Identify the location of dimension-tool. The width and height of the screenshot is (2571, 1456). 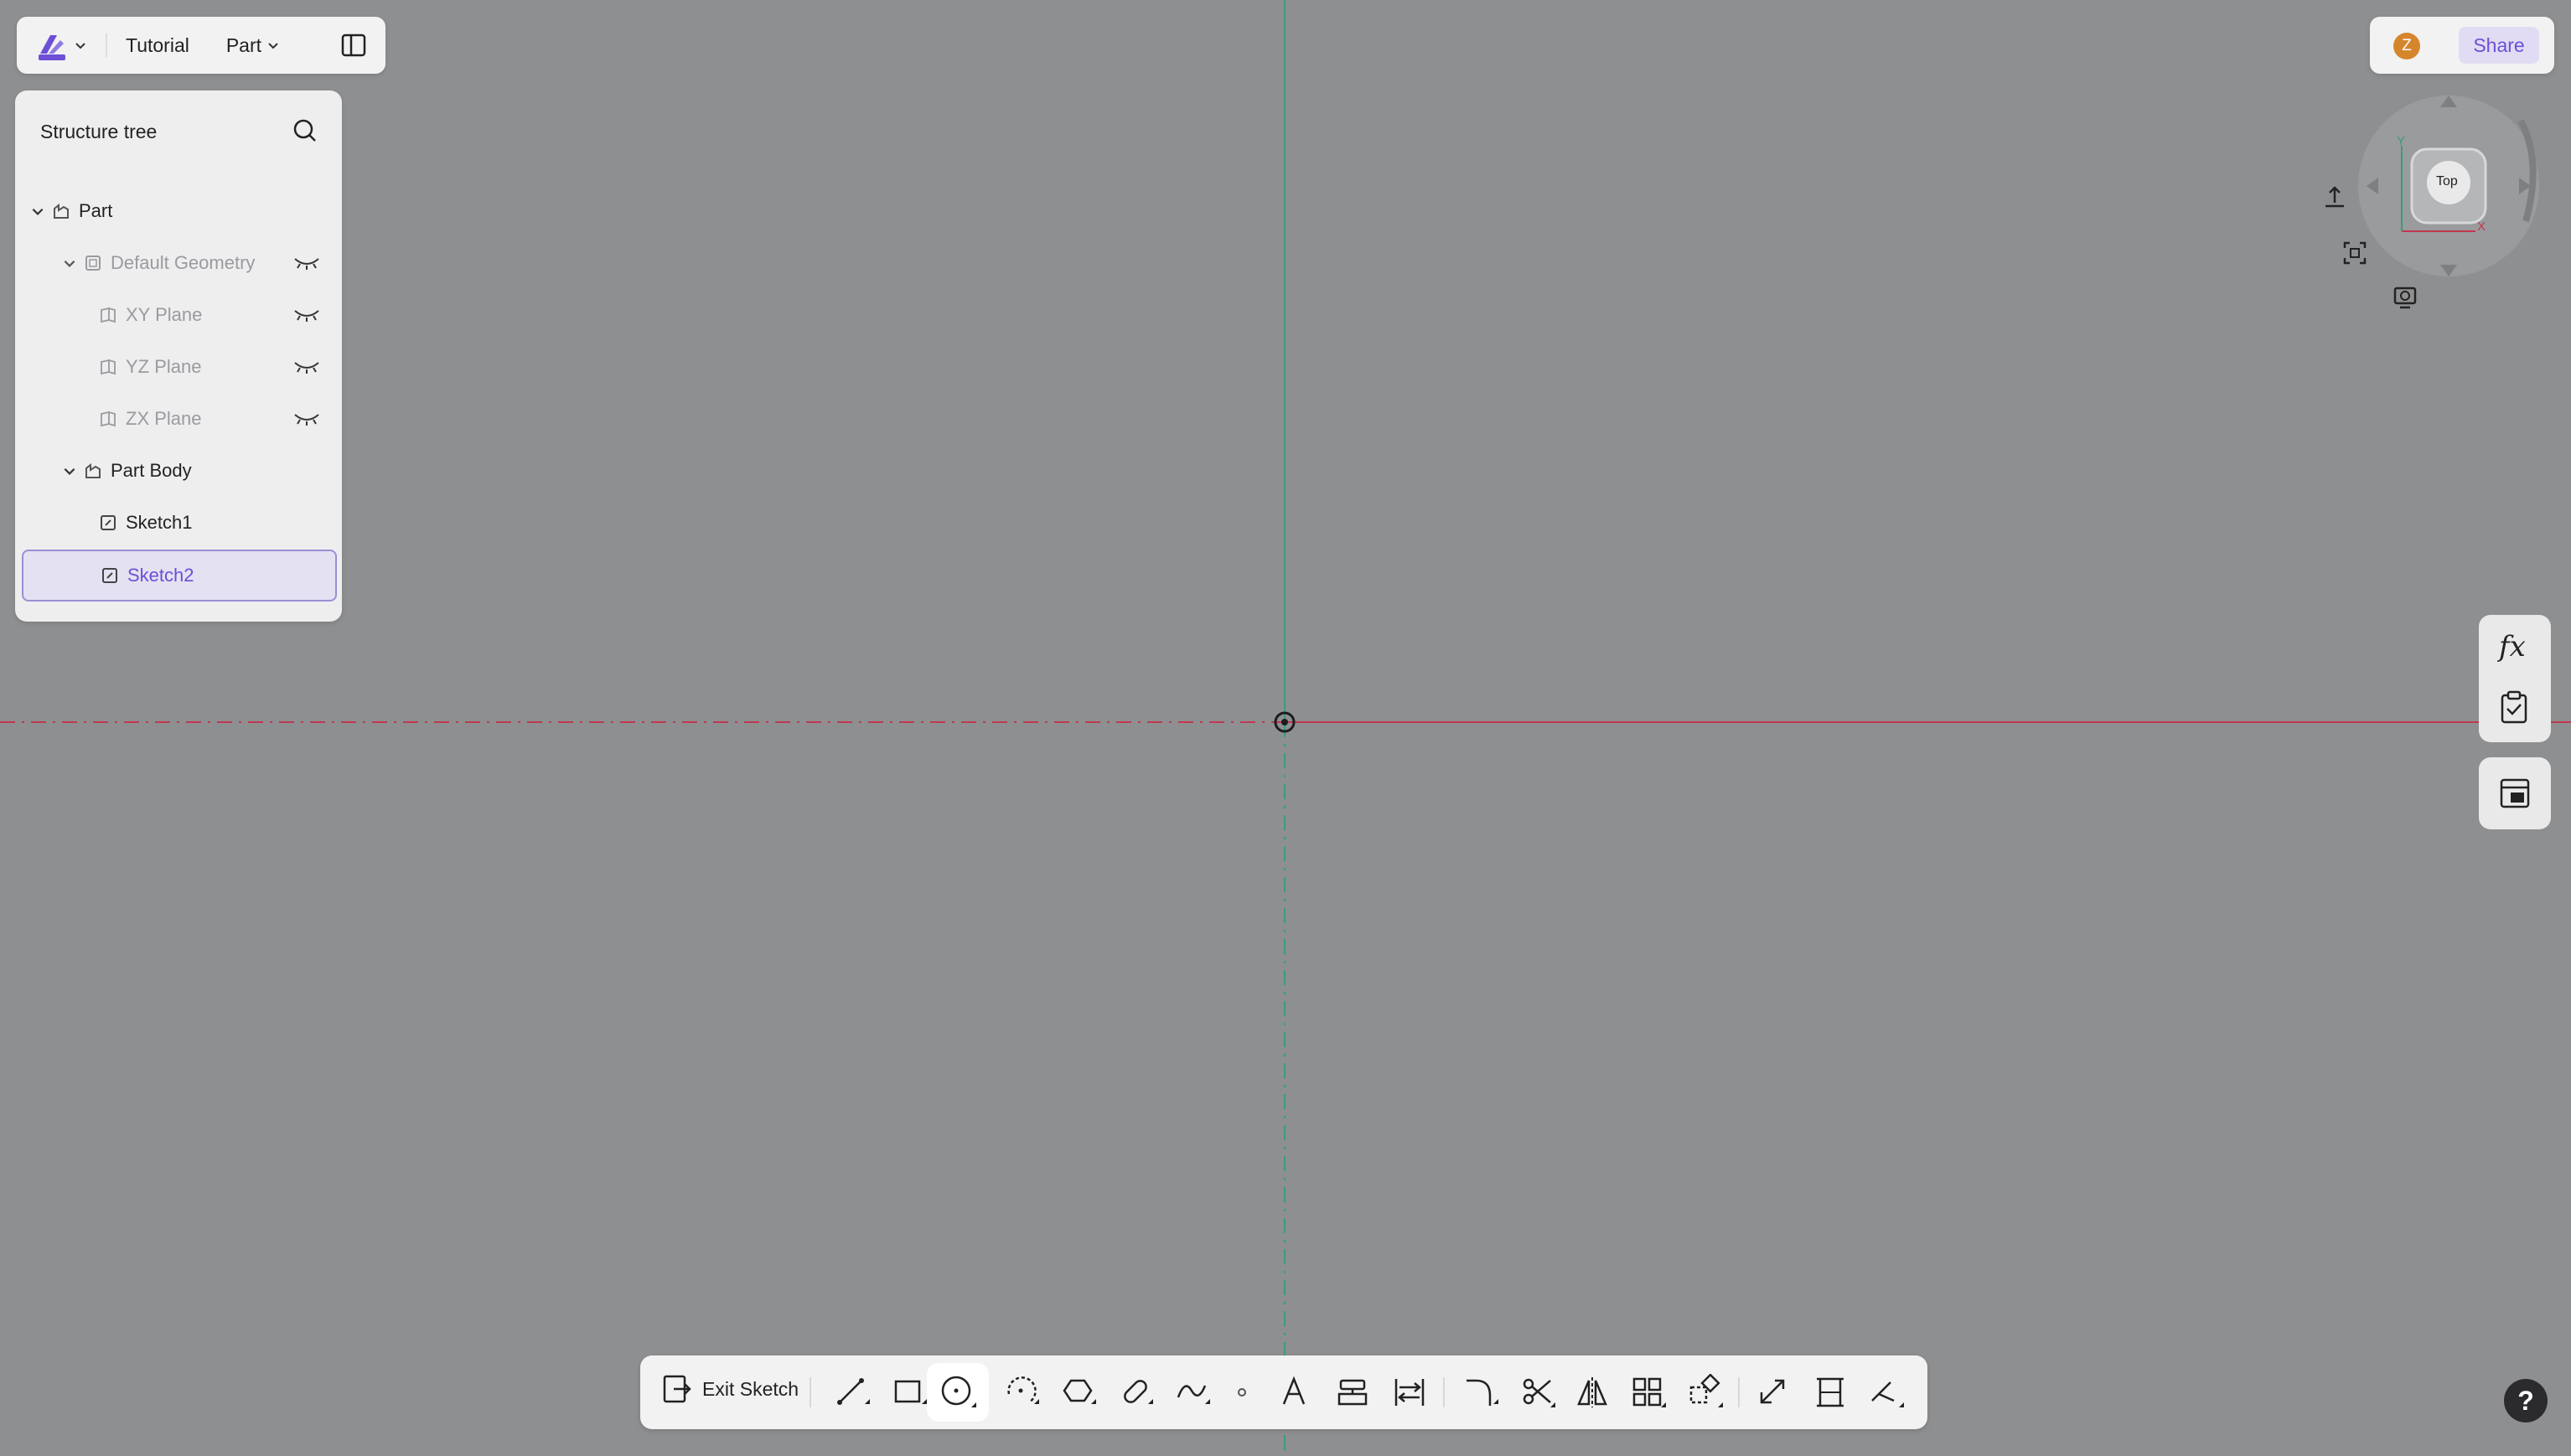
(1830, 1392).